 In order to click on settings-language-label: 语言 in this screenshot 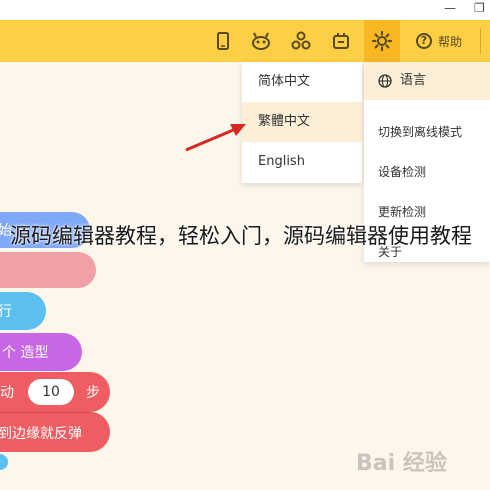, I will do `click(413, 80)`.